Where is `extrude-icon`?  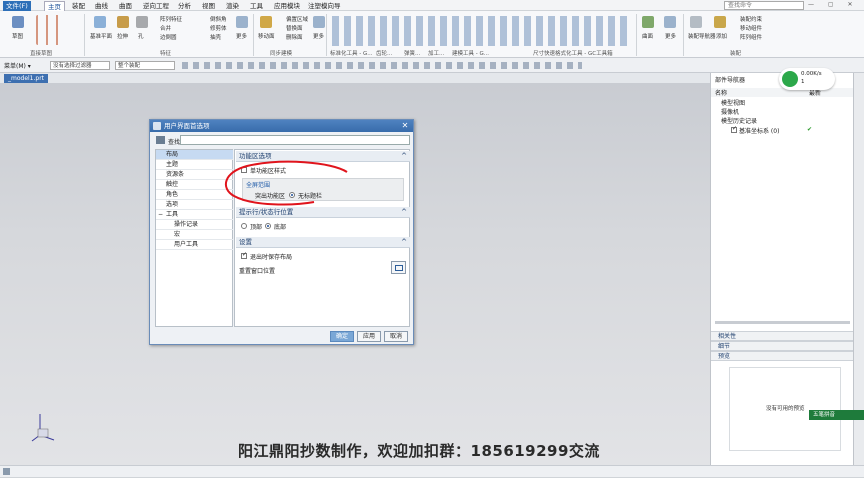
extrude-icon is located at coordinates (123, 22).